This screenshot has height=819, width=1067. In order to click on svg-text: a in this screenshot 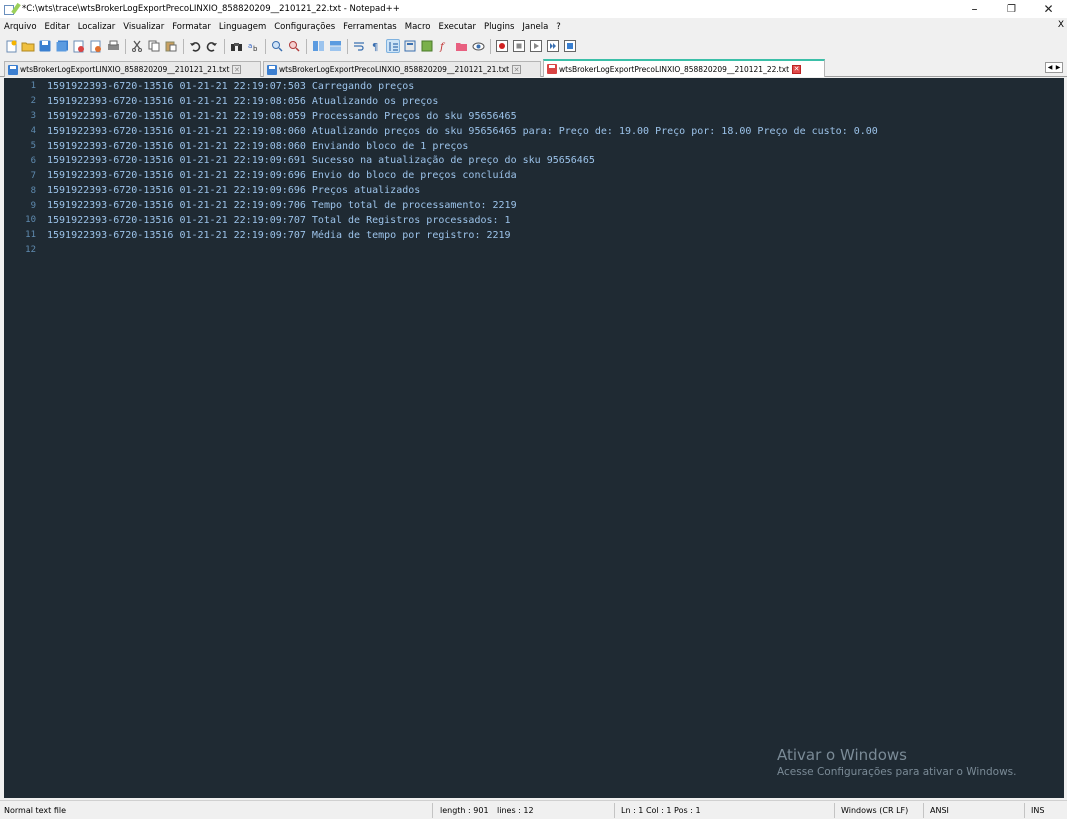, I will do `click(250, 46)`.